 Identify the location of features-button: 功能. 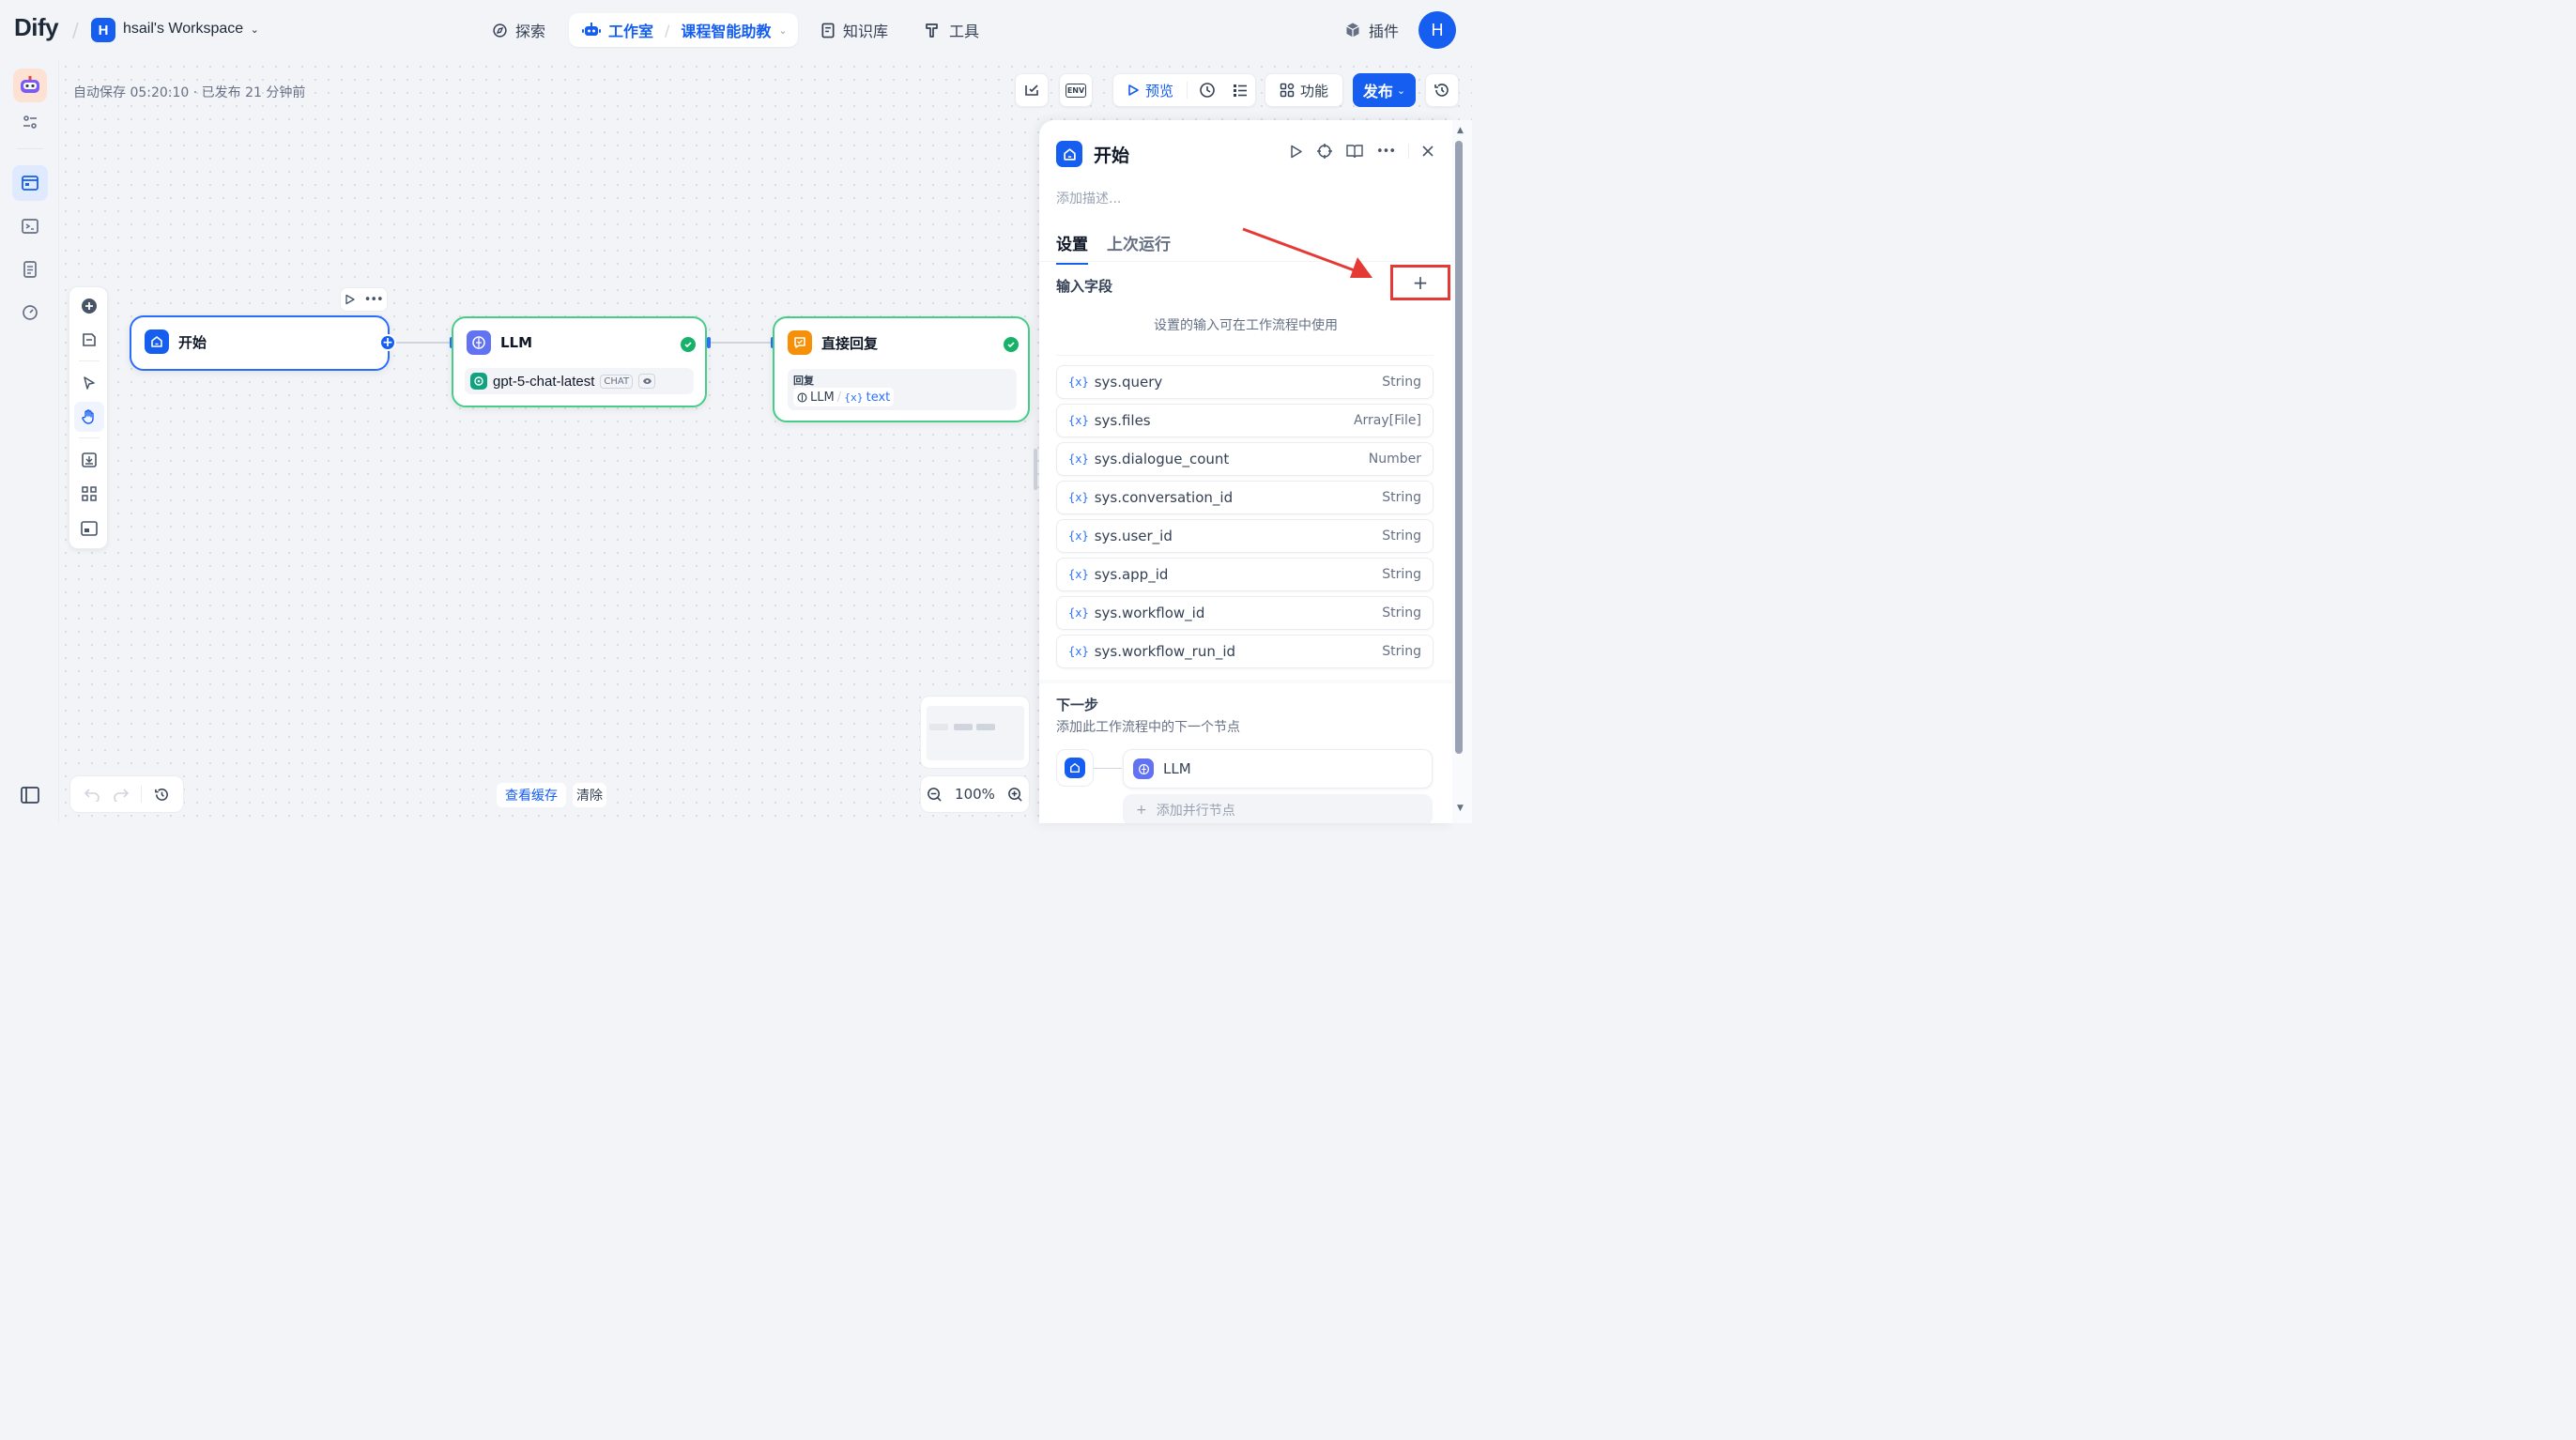
(1304, 90).